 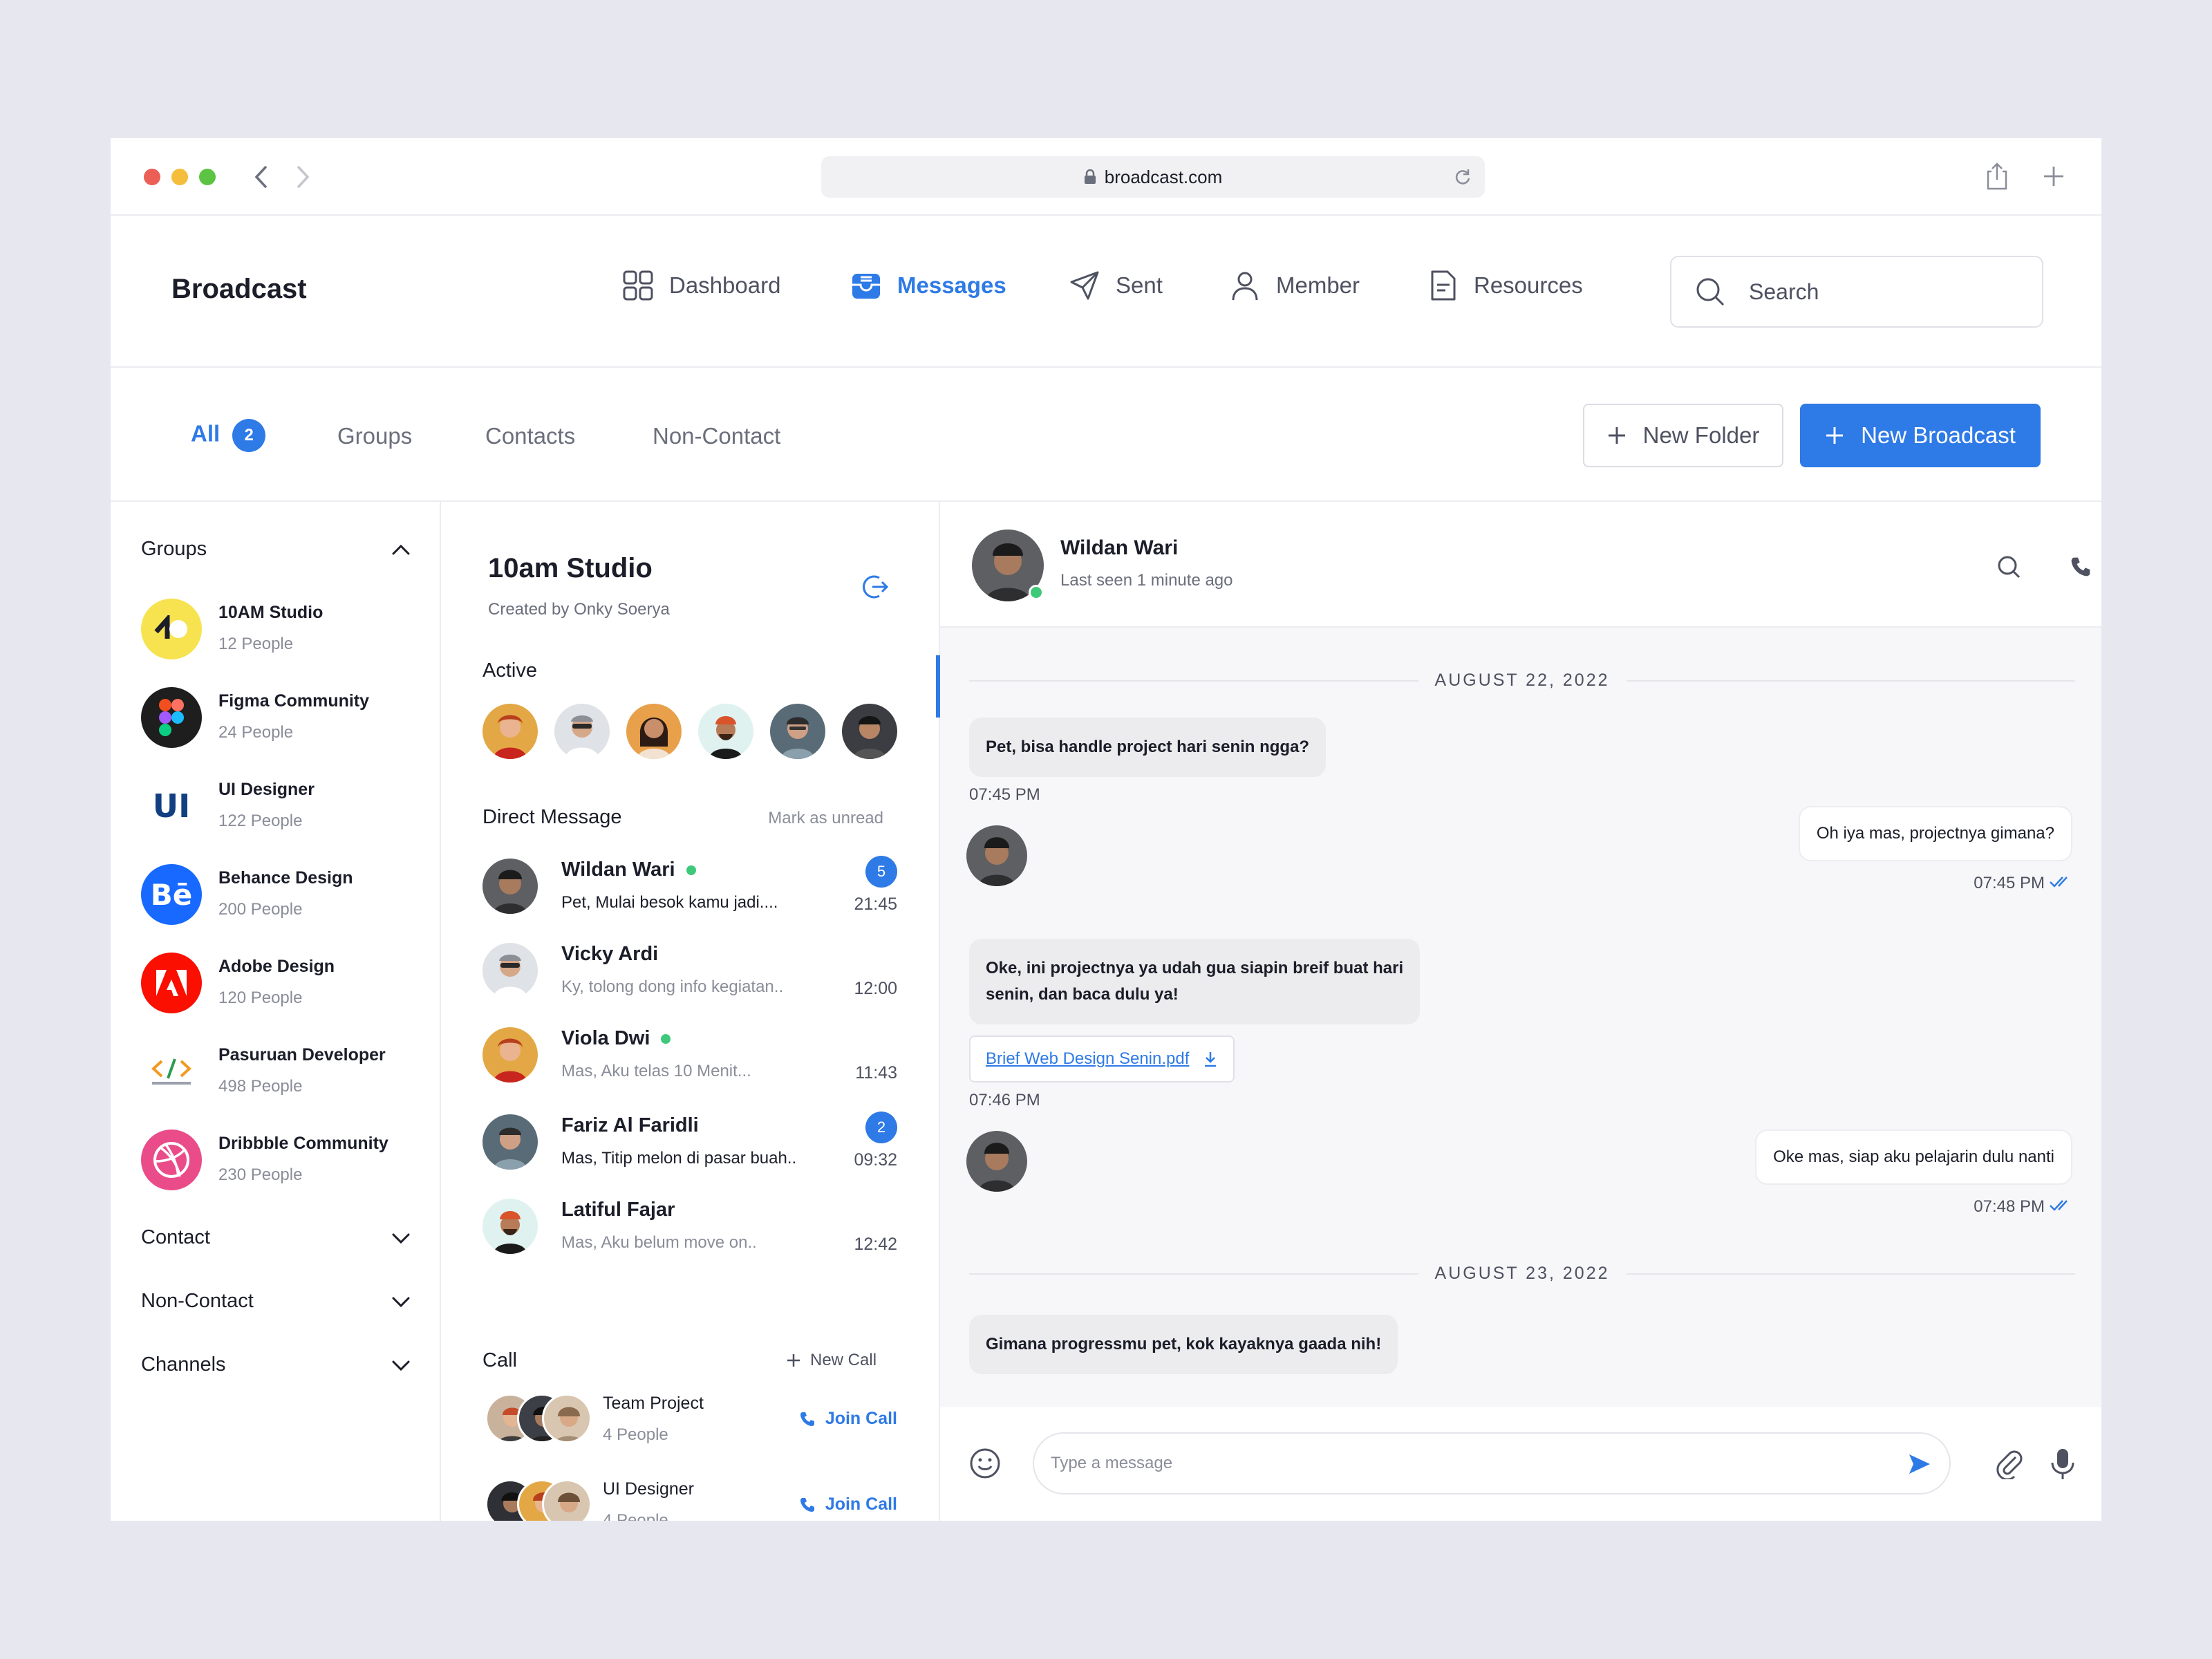 What do you see at coordinates (716, 436) in the screenshot?
I see `tab-non-contact: Non-Contact` at bounding box center [716, 436].